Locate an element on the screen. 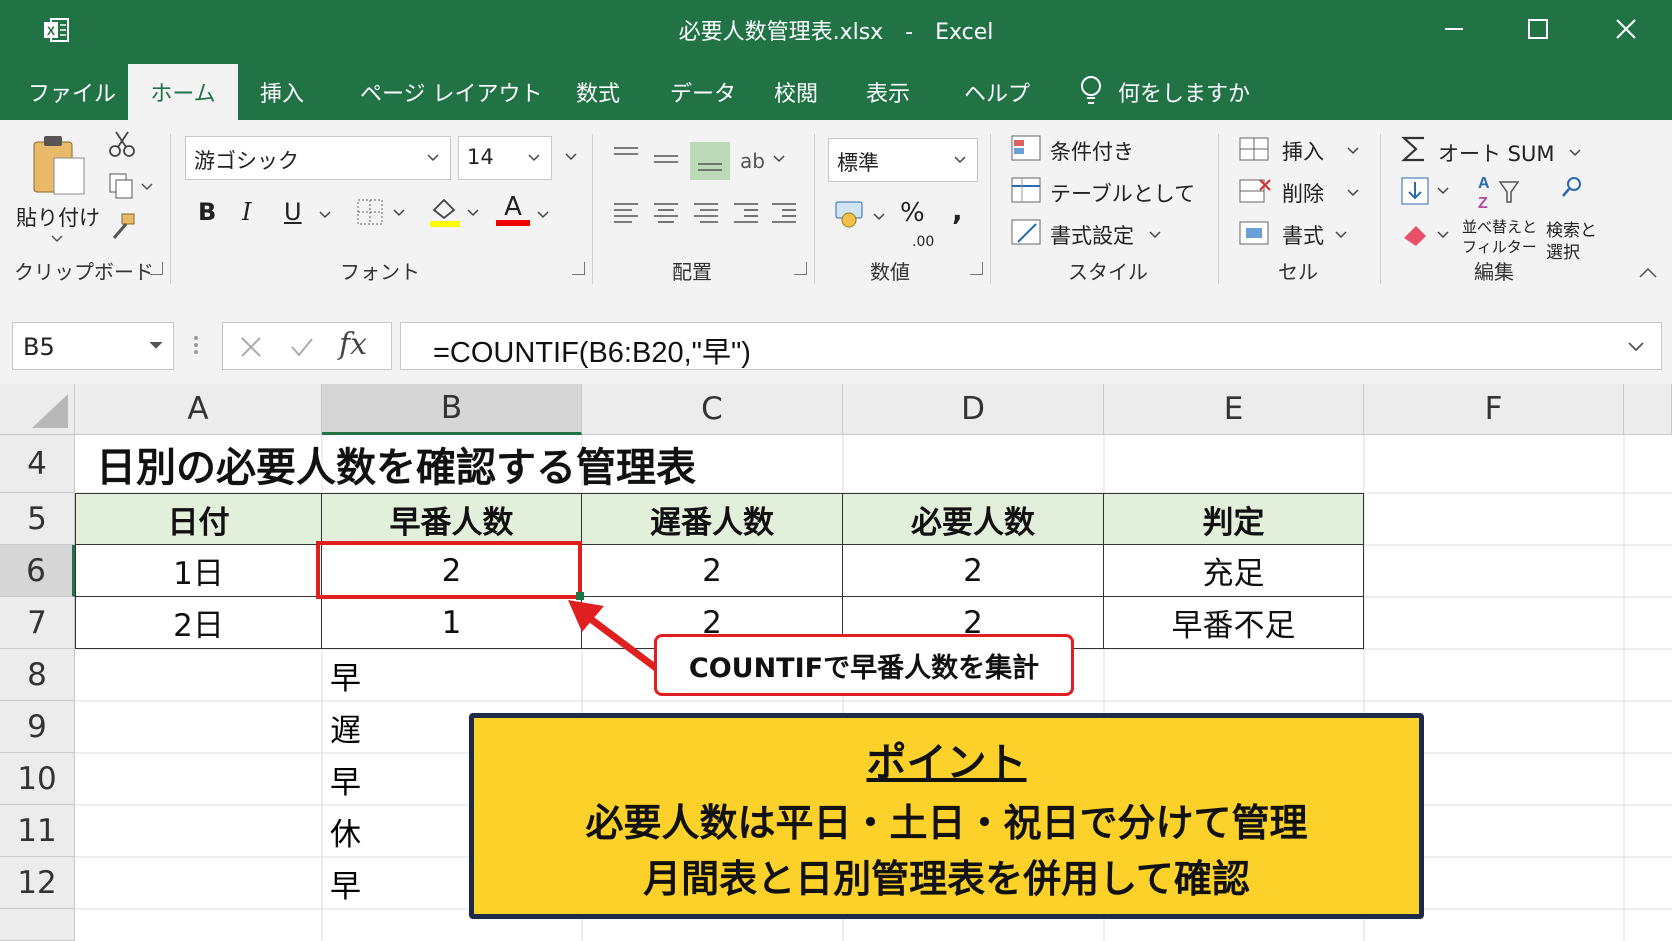 The image size is (1672, 941). column-header-c: C is located at coordinates (712, 409).